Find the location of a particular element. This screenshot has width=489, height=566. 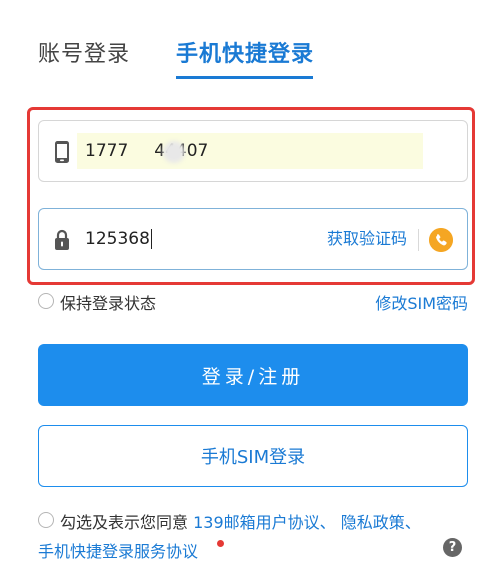

active-tab-indicator is located at coordinates (244, 77).